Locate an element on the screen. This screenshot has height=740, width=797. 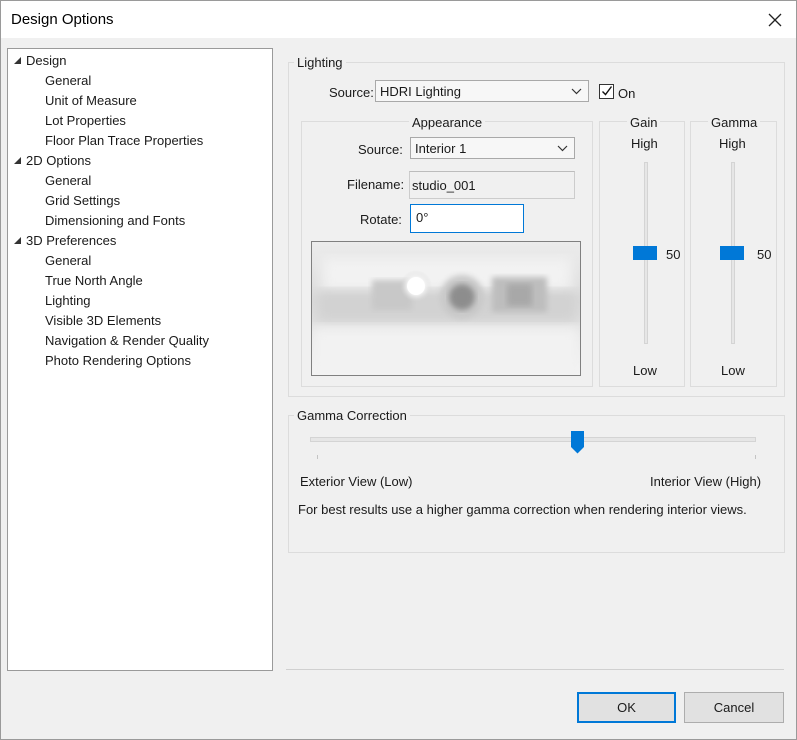
appearance-source-select: Interior 1 is located at coordinates (492, 148).